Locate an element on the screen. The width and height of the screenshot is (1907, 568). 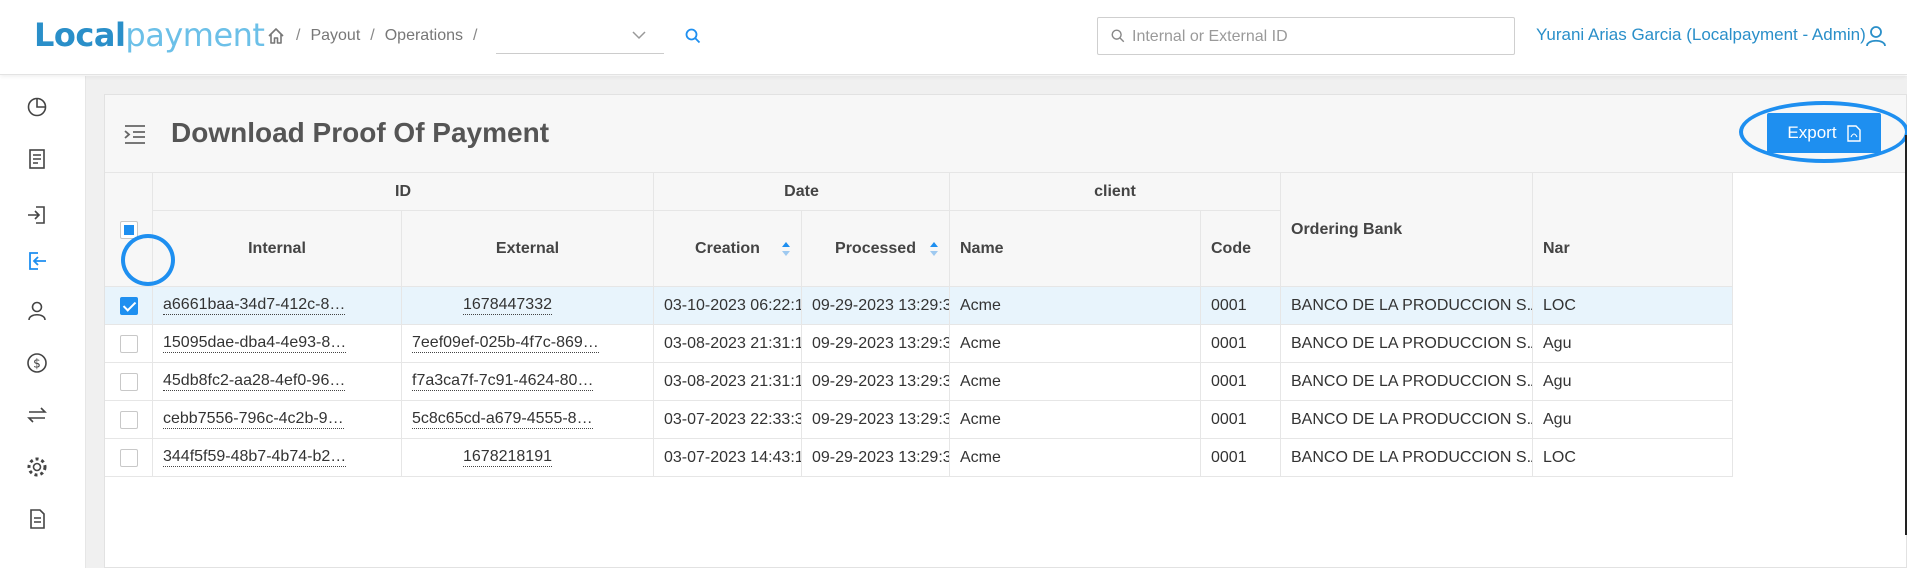
dollar-icon: $ is located at coordinates (37, 363).